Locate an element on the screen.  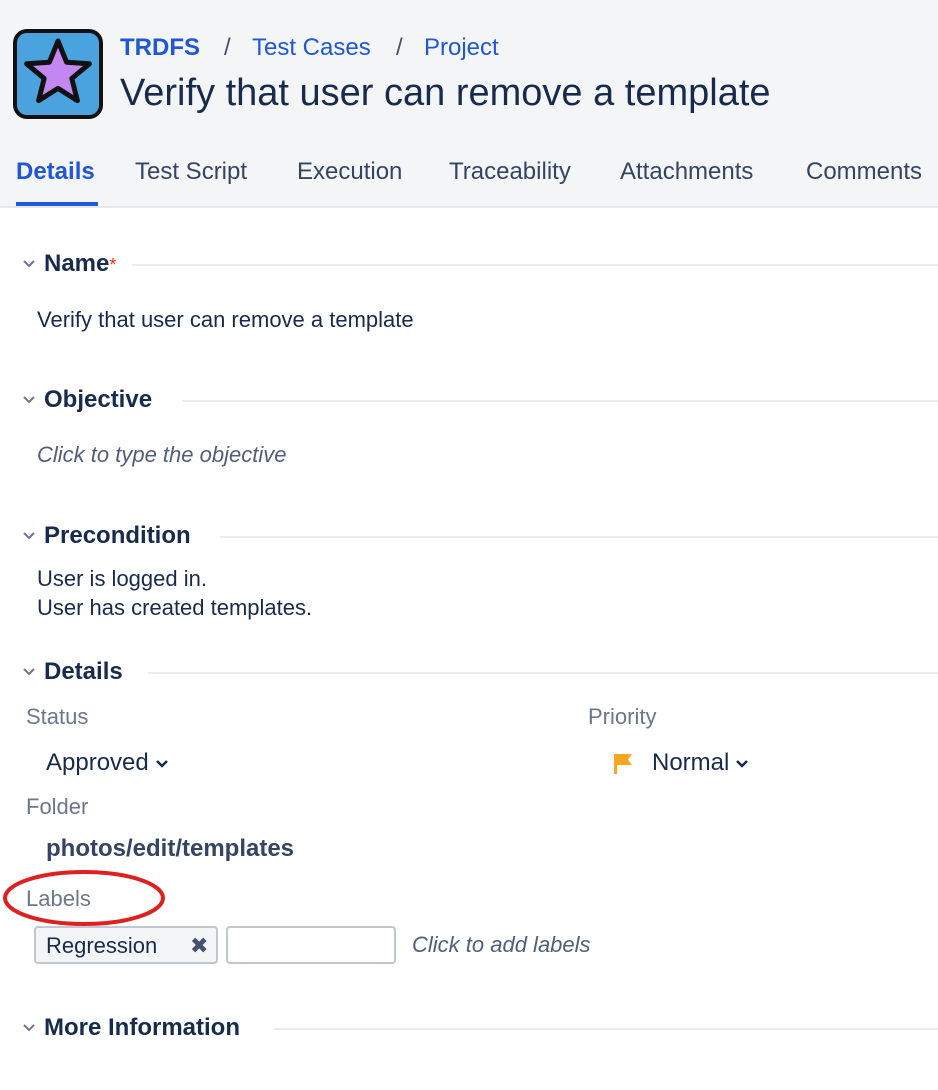
status-dropdown: Approved is located at coordinates (107, 763).